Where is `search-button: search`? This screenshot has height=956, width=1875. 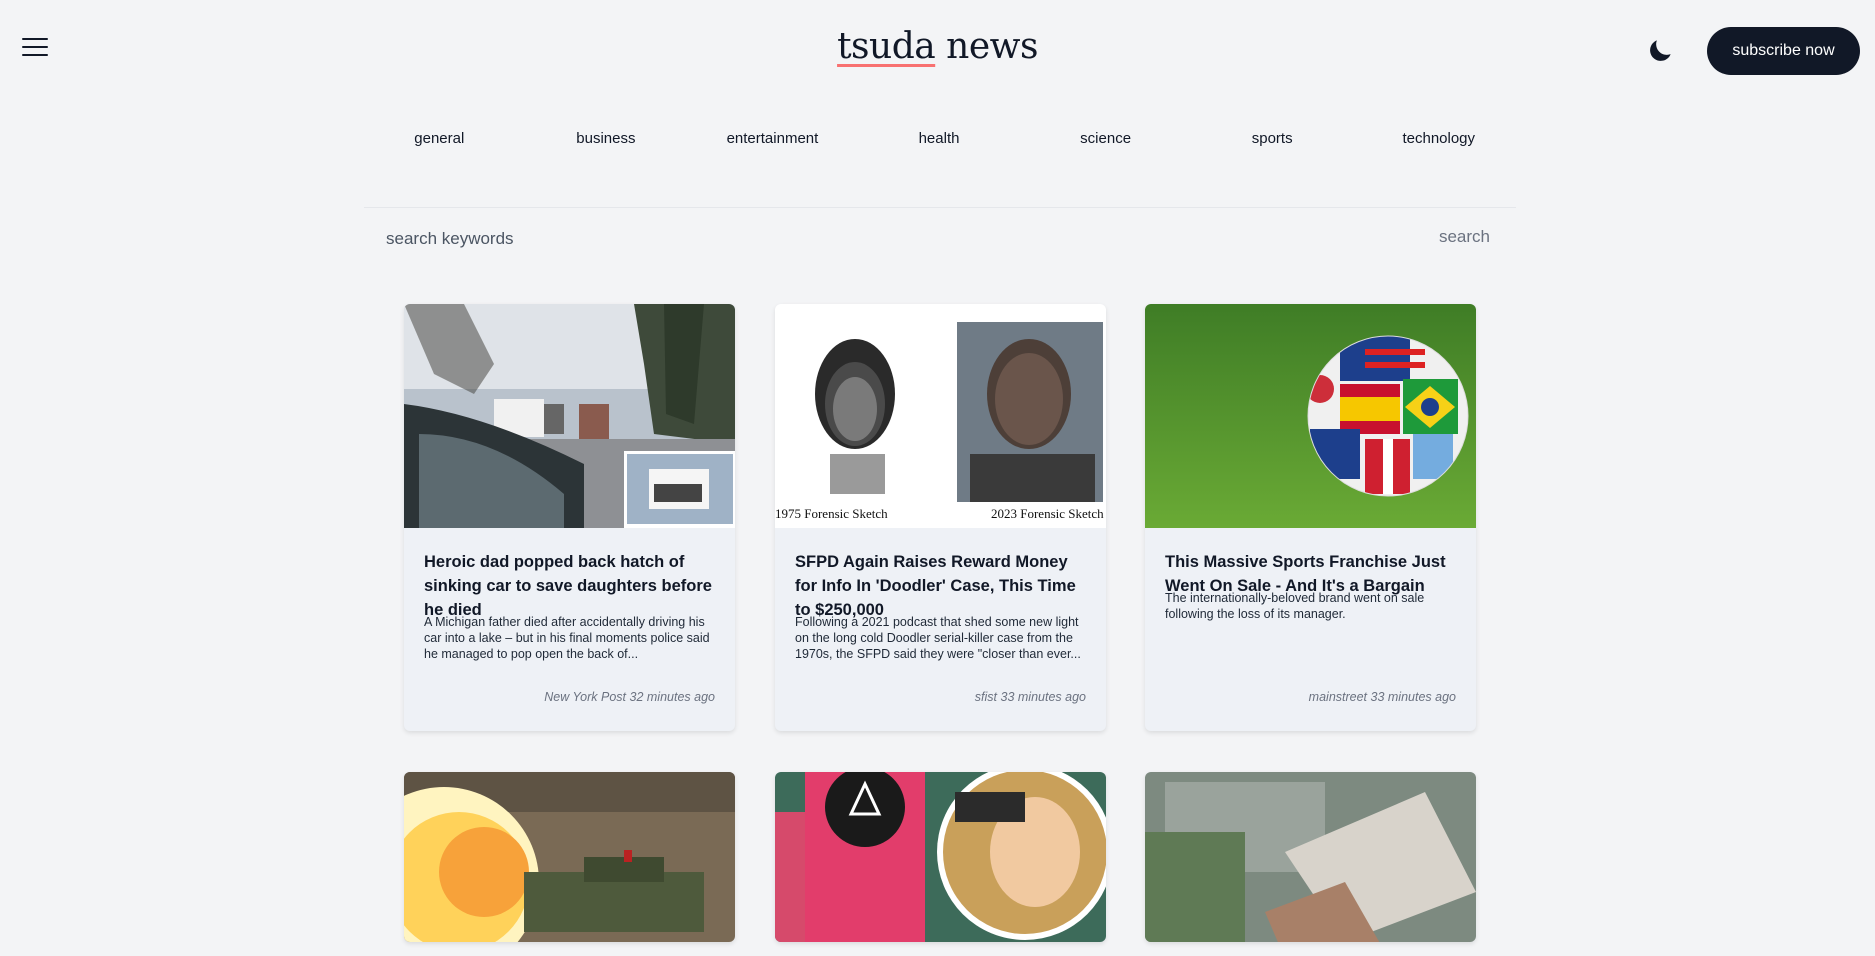 search-button: search is located at coordinates (1464, 237).